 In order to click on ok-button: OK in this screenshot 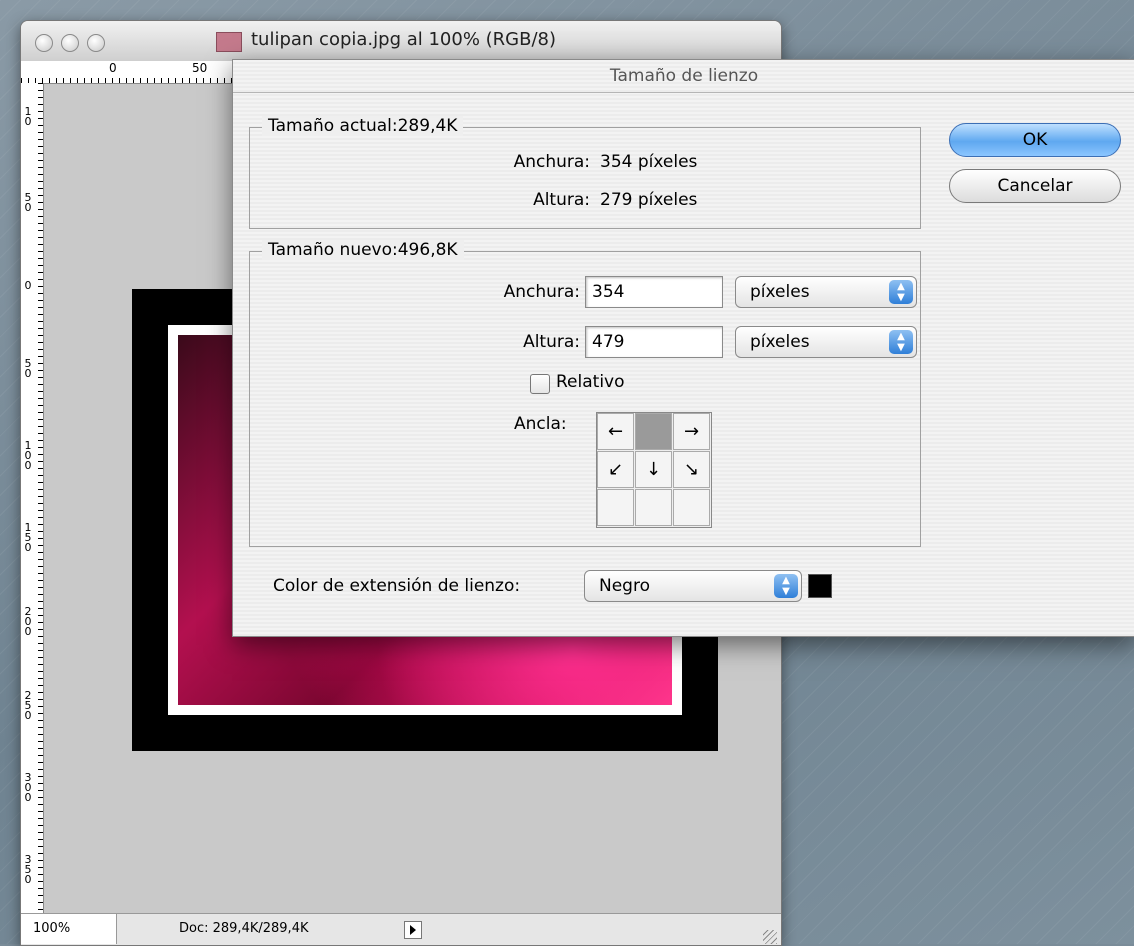, I will do `click(1035, 140)`.